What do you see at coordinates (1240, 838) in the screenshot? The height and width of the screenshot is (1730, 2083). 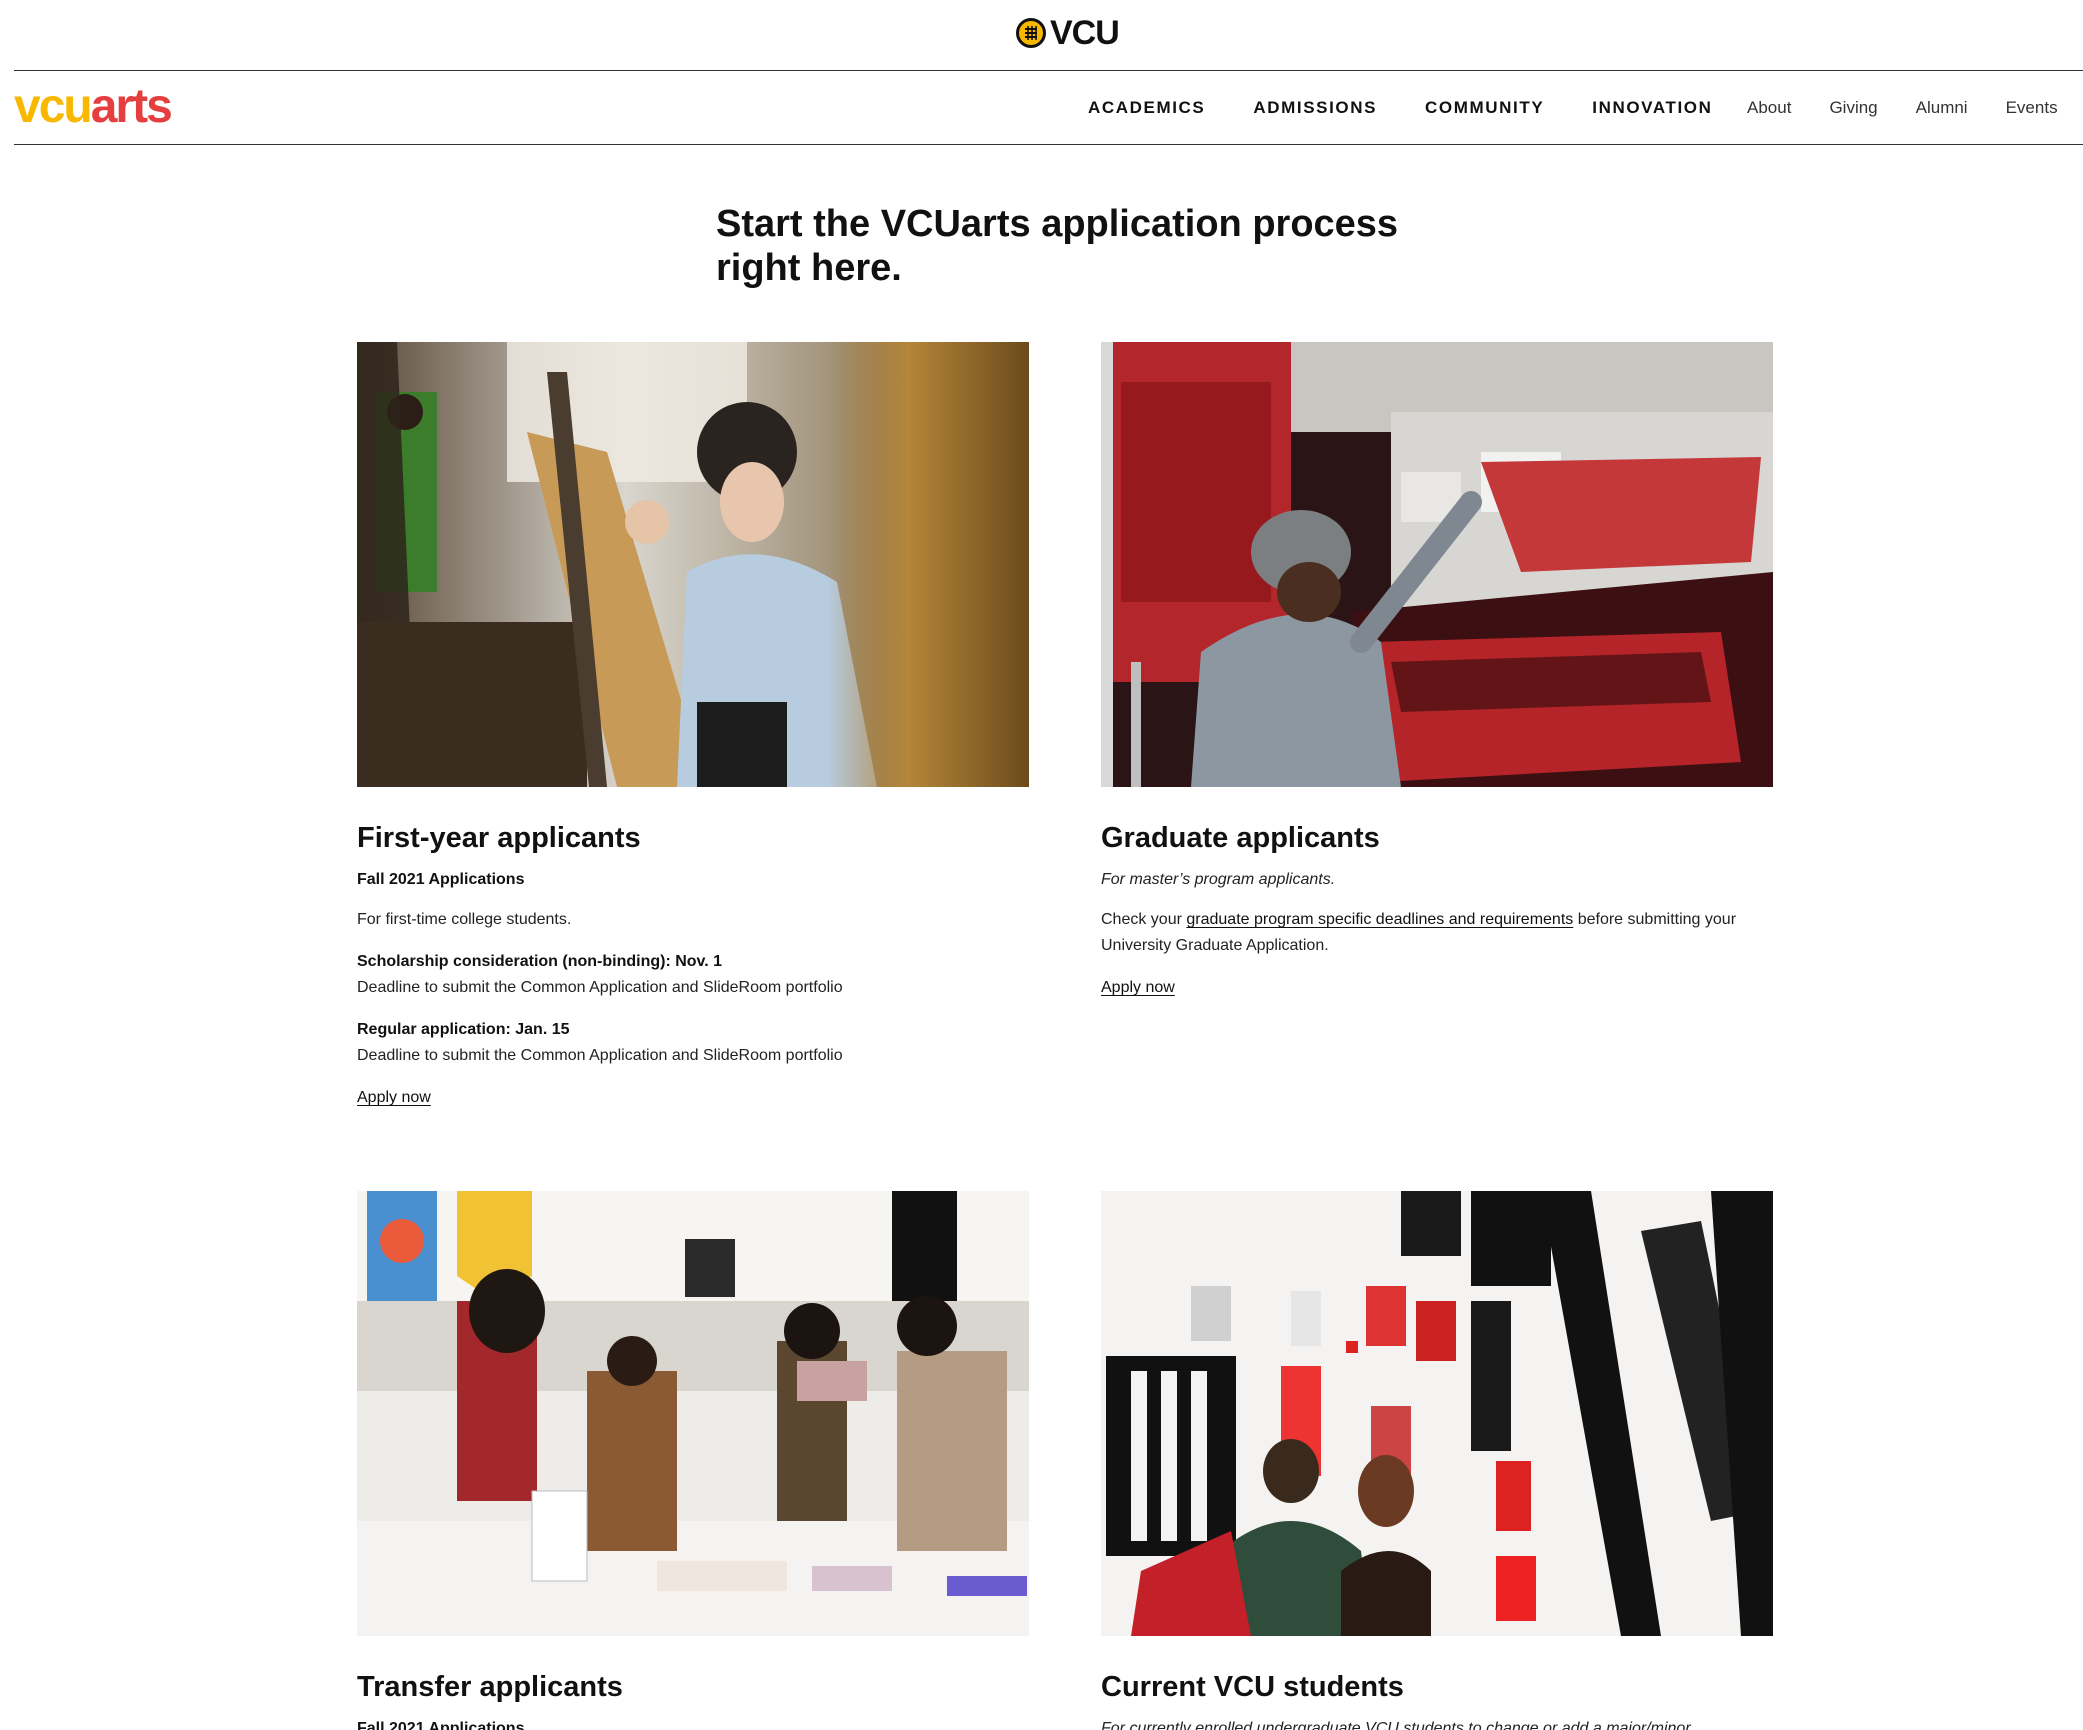 I see `graduate-title: Graduate applicants` at bounding box center [1240, 838].